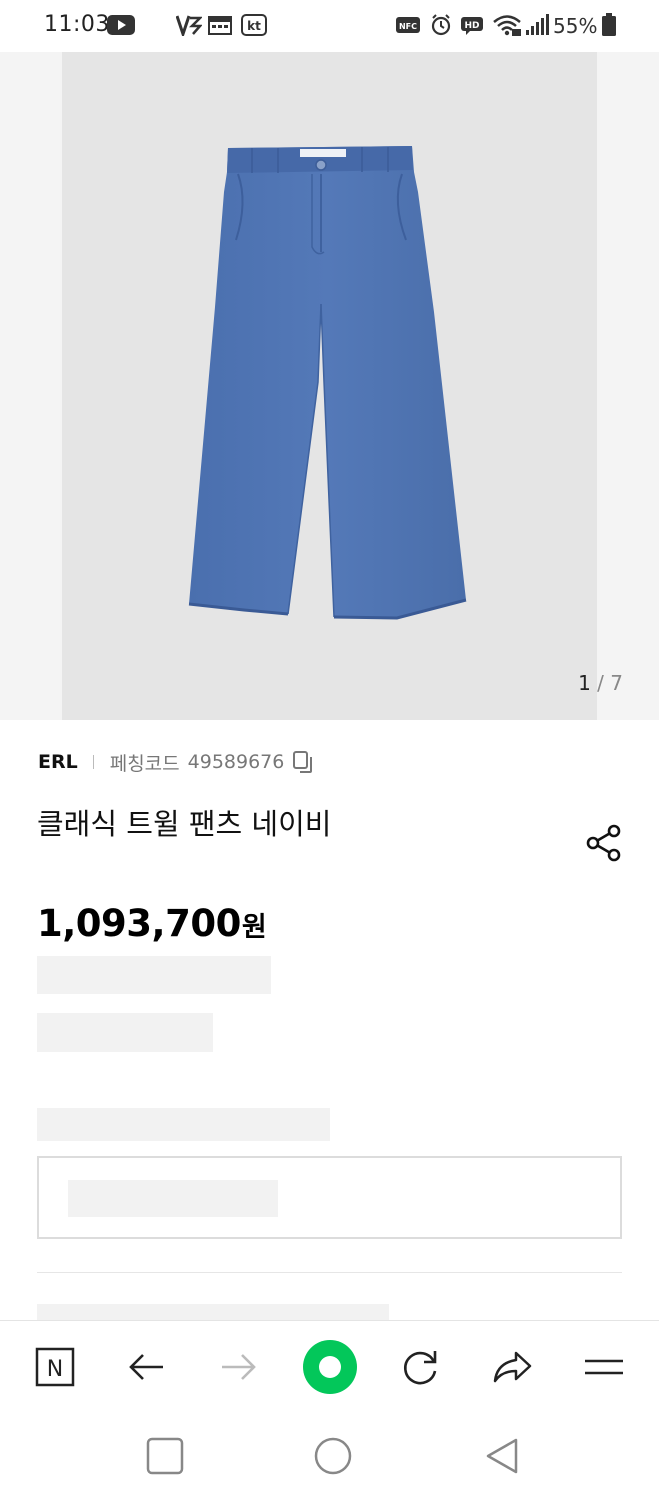 The height and width of the screenshot is (1500, 659). What do you see at coordinates (184, 824) in the screenshot?
I see `product-title: 클래식 트윌 팬츠 네이비` at bounding box center [184, 824].